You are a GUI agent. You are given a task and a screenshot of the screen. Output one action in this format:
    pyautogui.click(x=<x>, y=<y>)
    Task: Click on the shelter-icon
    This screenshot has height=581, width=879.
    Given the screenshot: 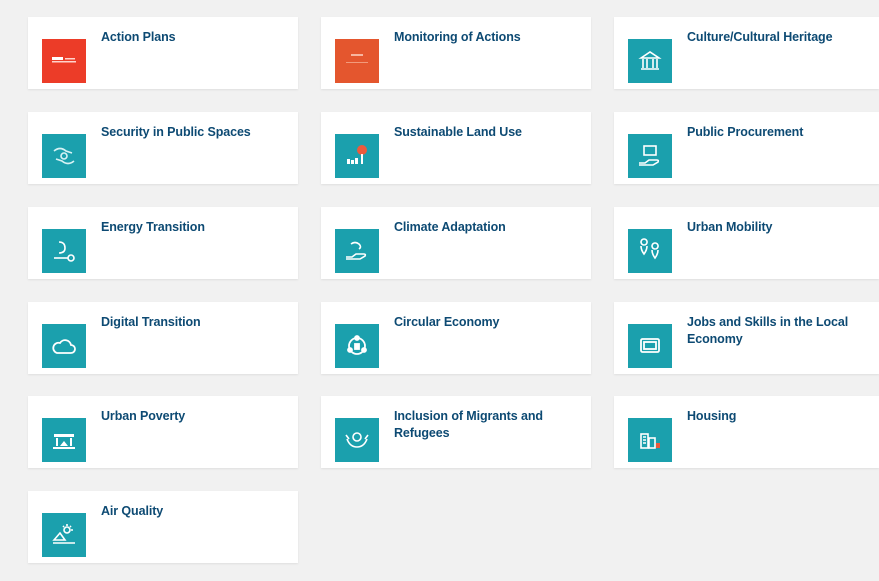 What is the action you would take?
    pyautogui.click(x=64, y=440)
    